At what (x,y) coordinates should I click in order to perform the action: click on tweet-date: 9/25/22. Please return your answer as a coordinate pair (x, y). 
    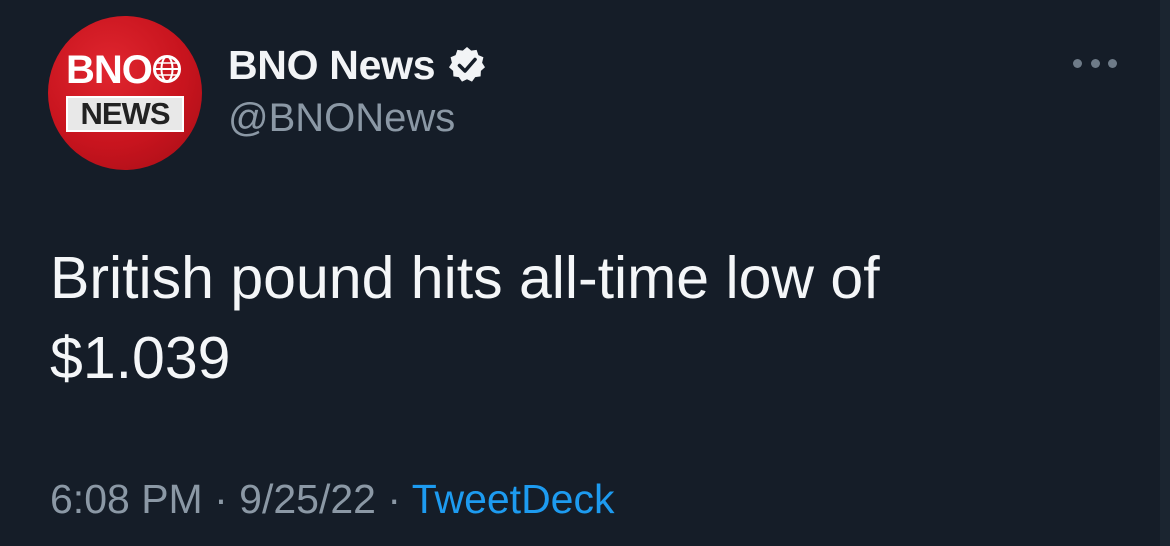
    Looking at the image, I should click on (307, 499).